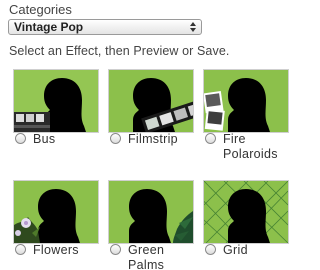 The height and width of the screenshot is (270, 320). What do you see at coordinates (210, 138) in the screenshot?
I see `effect-fire-polaroids-radio` at bounding box center [210, 138].